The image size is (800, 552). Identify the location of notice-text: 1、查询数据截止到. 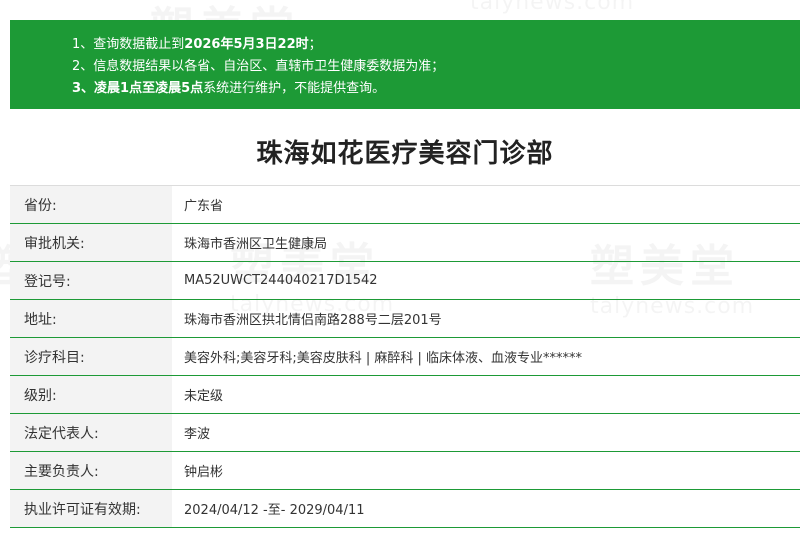
(128, 44).